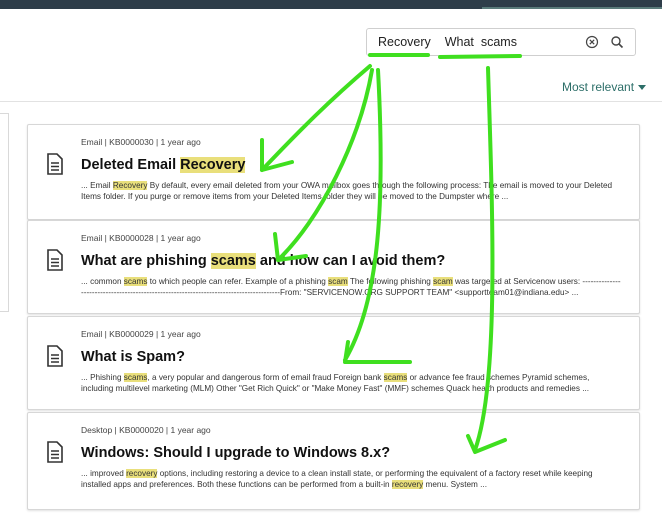 The image size is (662, 528). I want to click on top-bar-accent, so click(572, 8).